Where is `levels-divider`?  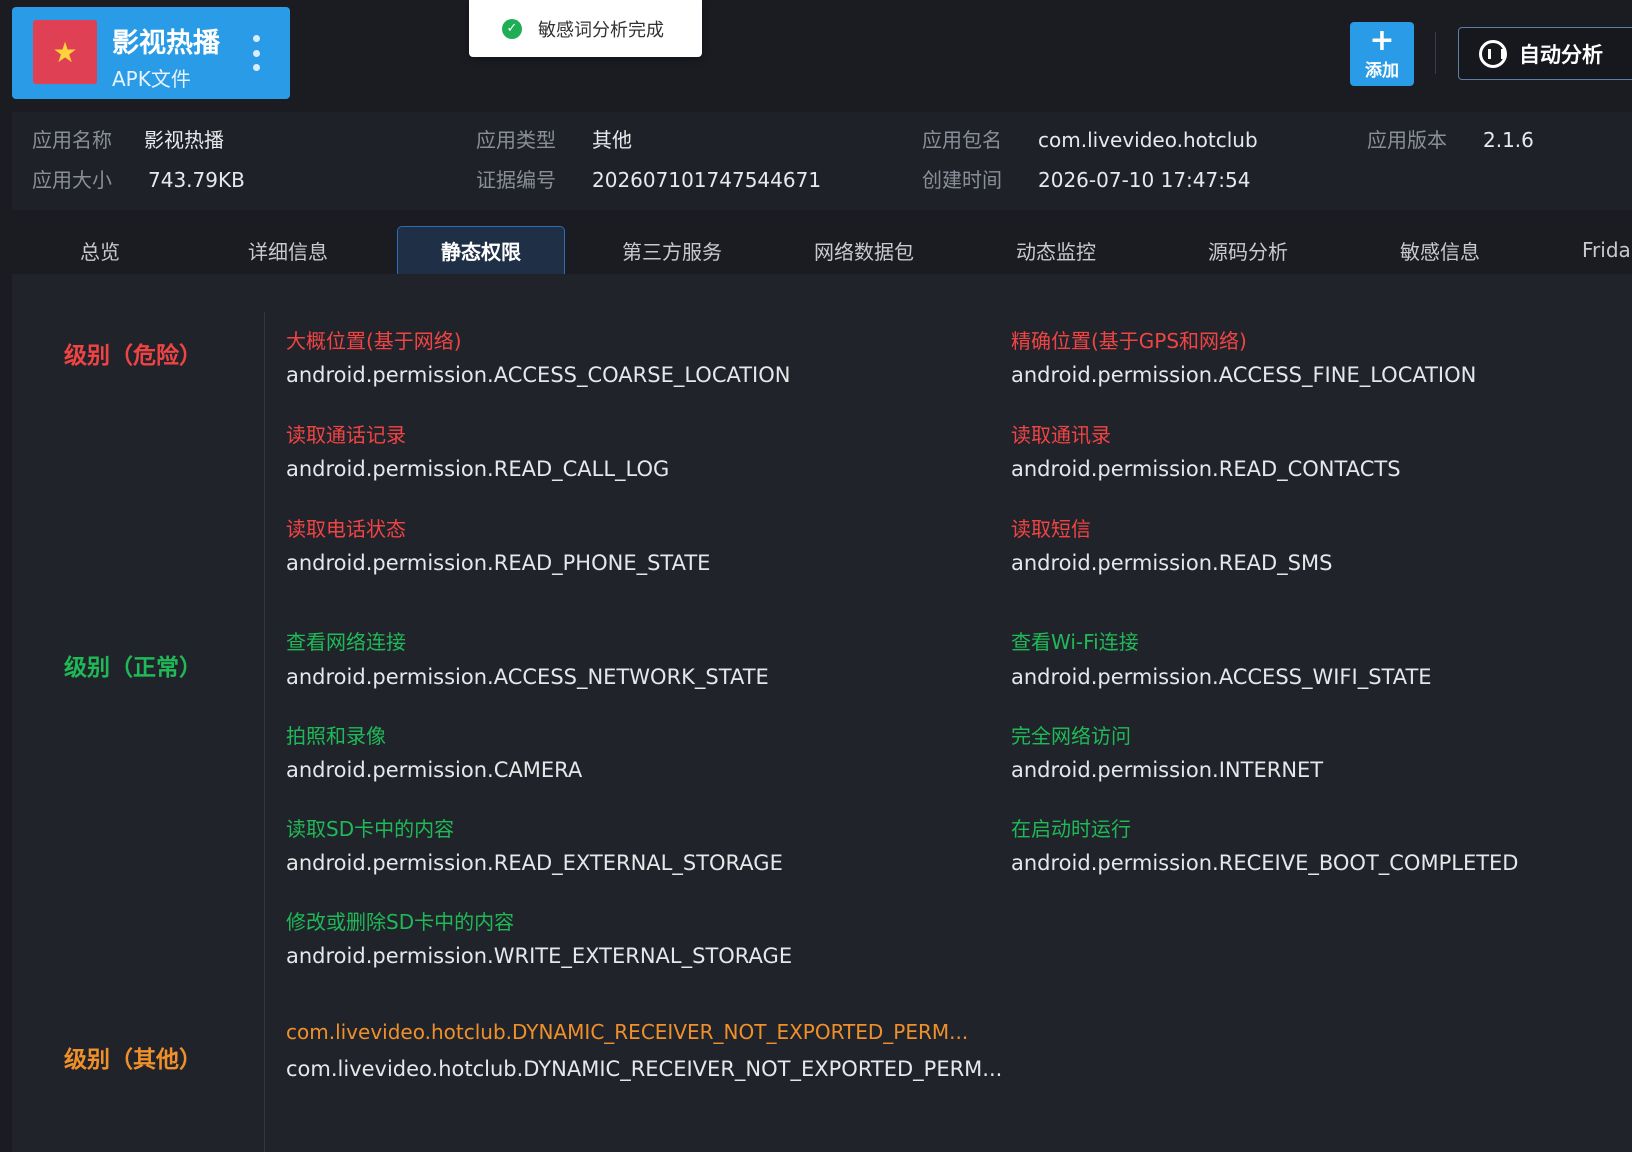
levels-divider is located at coordinates (264, 732).